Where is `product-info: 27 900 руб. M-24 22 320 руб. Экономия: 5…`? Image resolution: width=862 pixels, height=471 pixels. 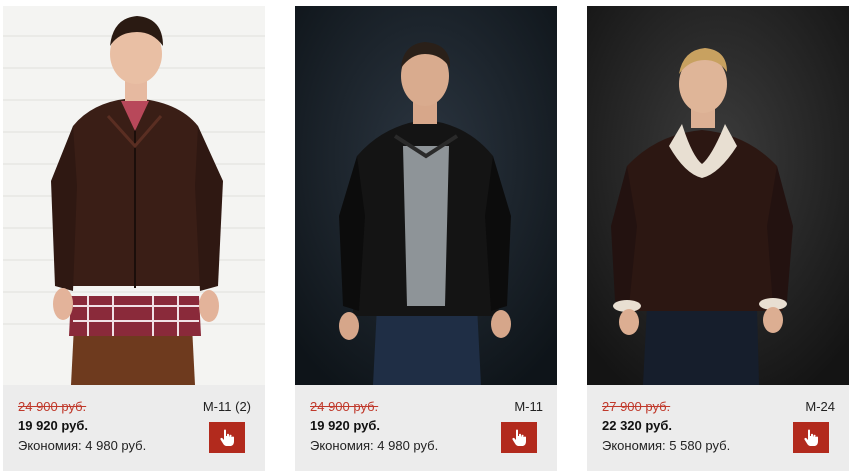
product-info: 27 900 руб. M-24 22 320 руб. Экономия: 5… is located at coordinates (718, 428).